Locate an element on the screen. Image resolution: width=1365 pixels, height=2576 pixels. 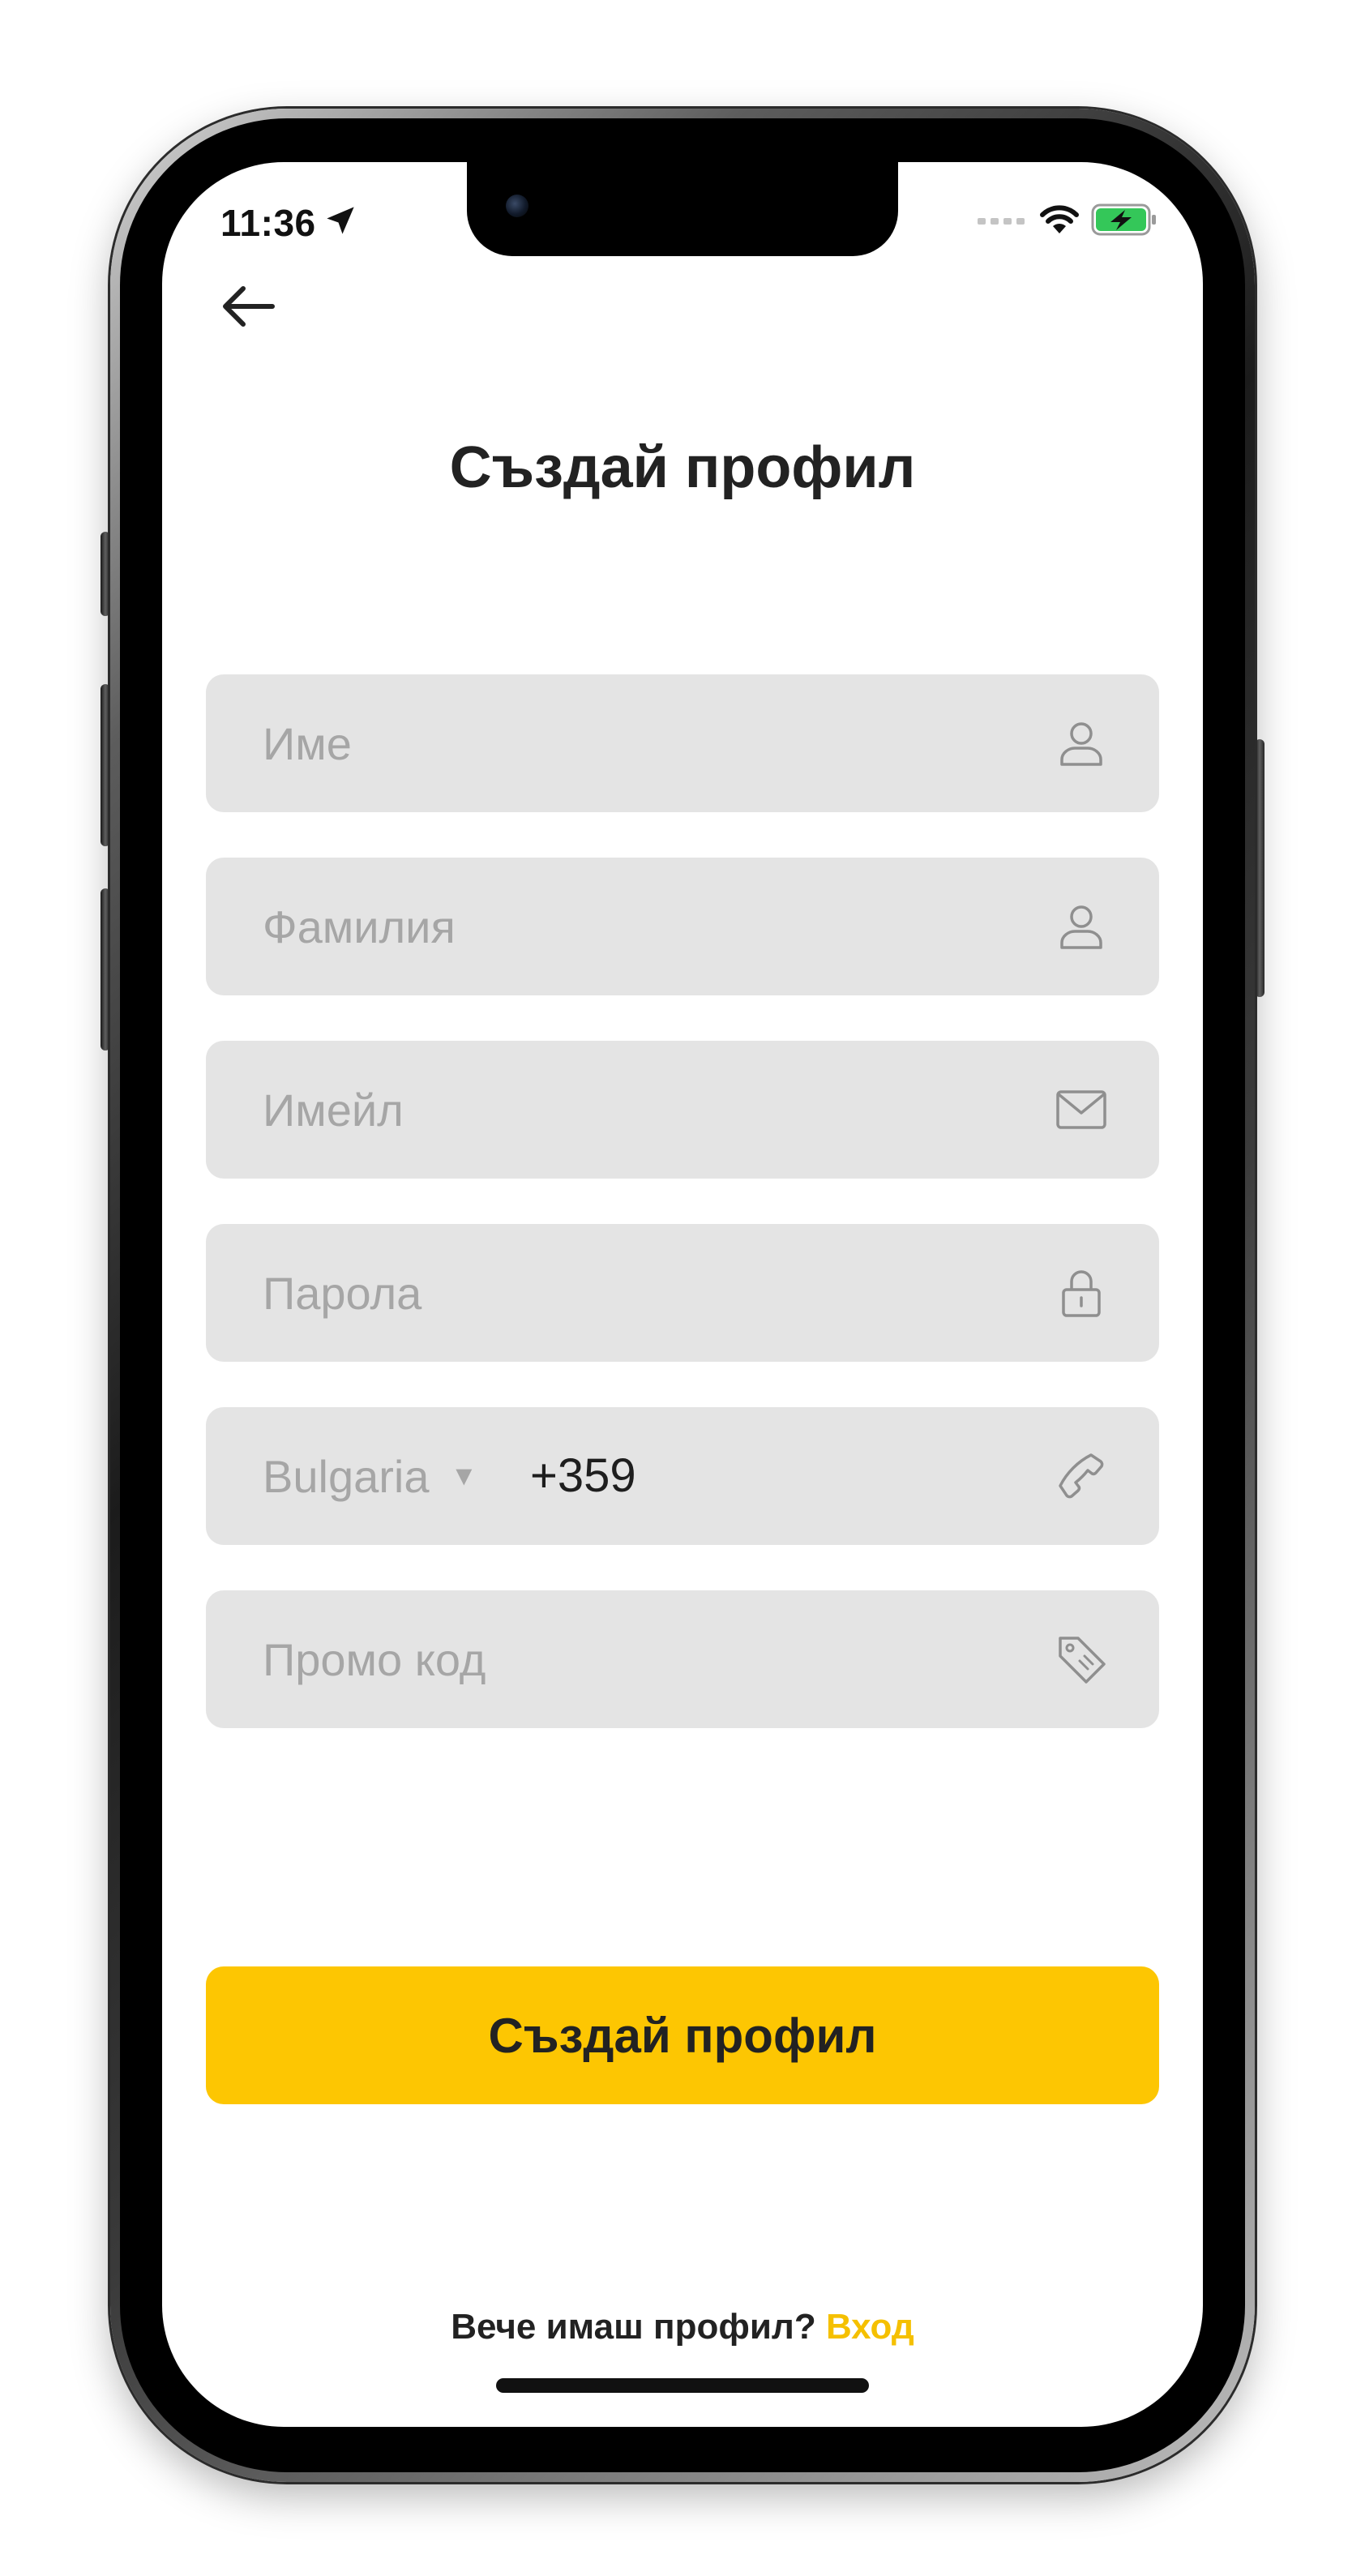
status-indicators is located at coordinates (1067, 220).